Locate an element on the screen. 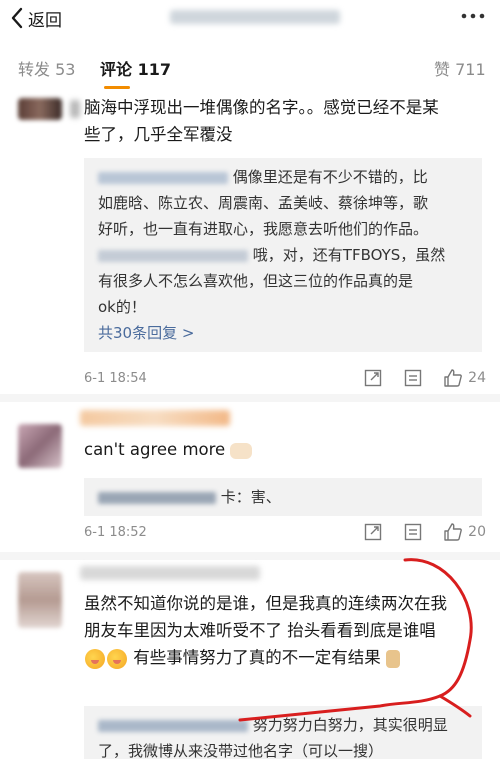  back-button: 返回 is located at coordinates (36, 18).